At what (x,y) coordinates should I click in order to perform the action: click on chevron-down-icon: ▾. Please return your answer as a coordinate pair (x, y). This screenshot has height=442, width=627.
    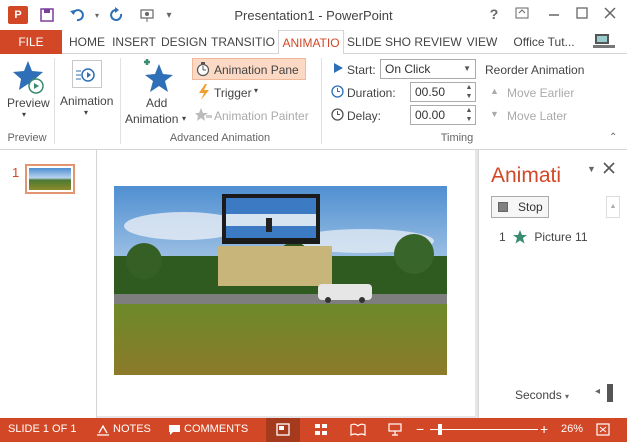
    Looking at the image, I should click on (567, 396).